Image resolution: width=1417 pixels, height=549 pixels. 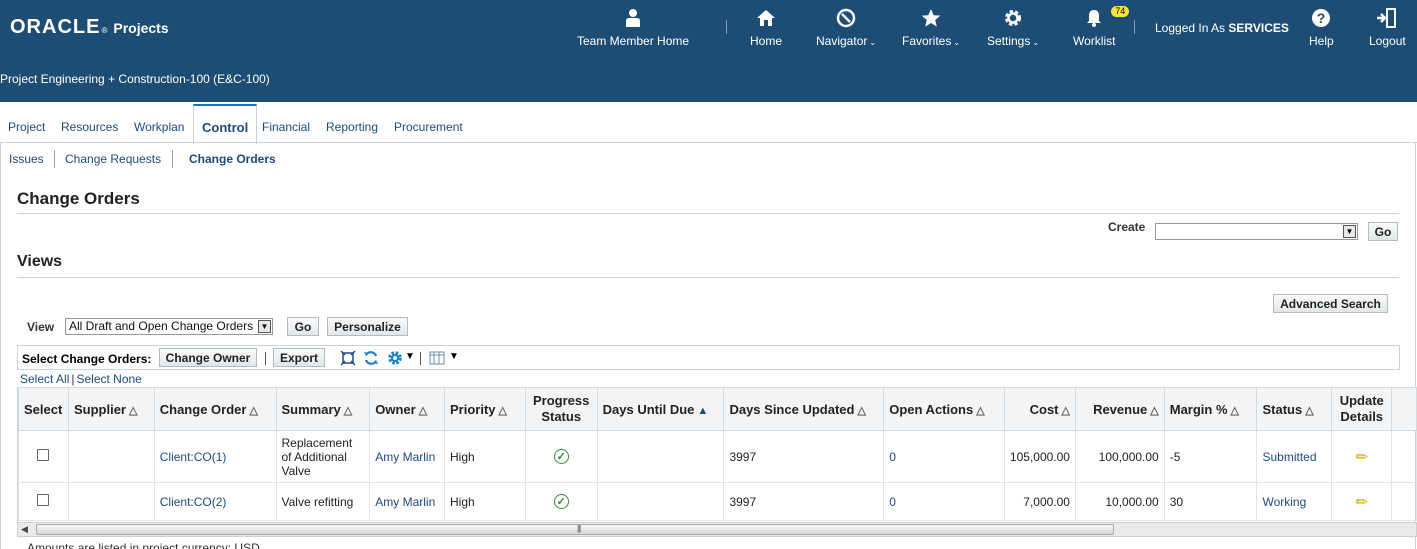 I want to click on view-label: View, so click(x=41, y=327).